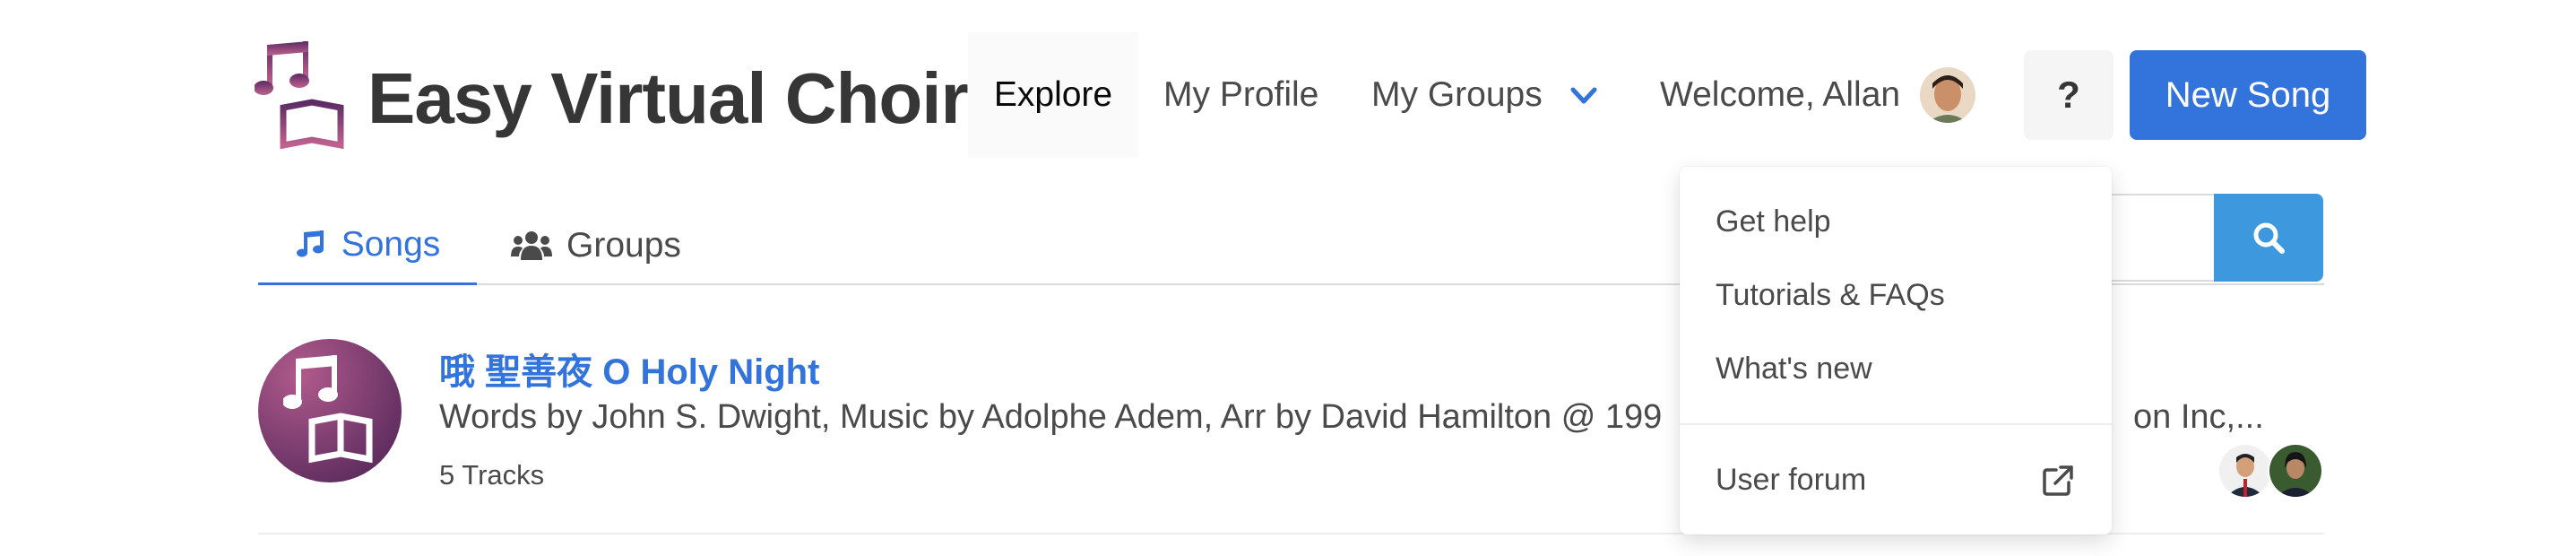  I want to click on menu-item-user-forum: User forum, so click(1791, 480).